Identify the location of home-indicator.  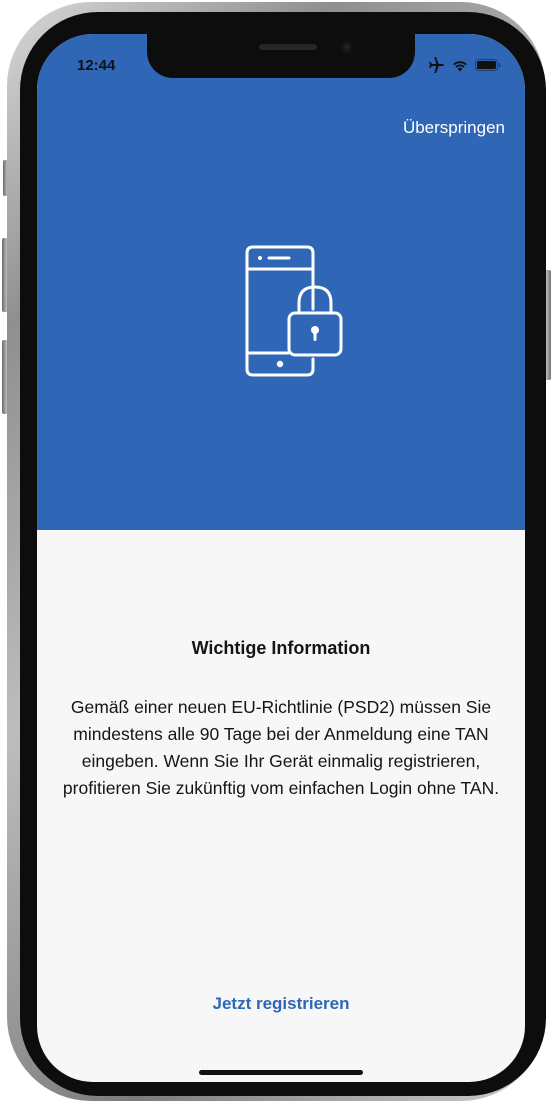
(281, 1072).